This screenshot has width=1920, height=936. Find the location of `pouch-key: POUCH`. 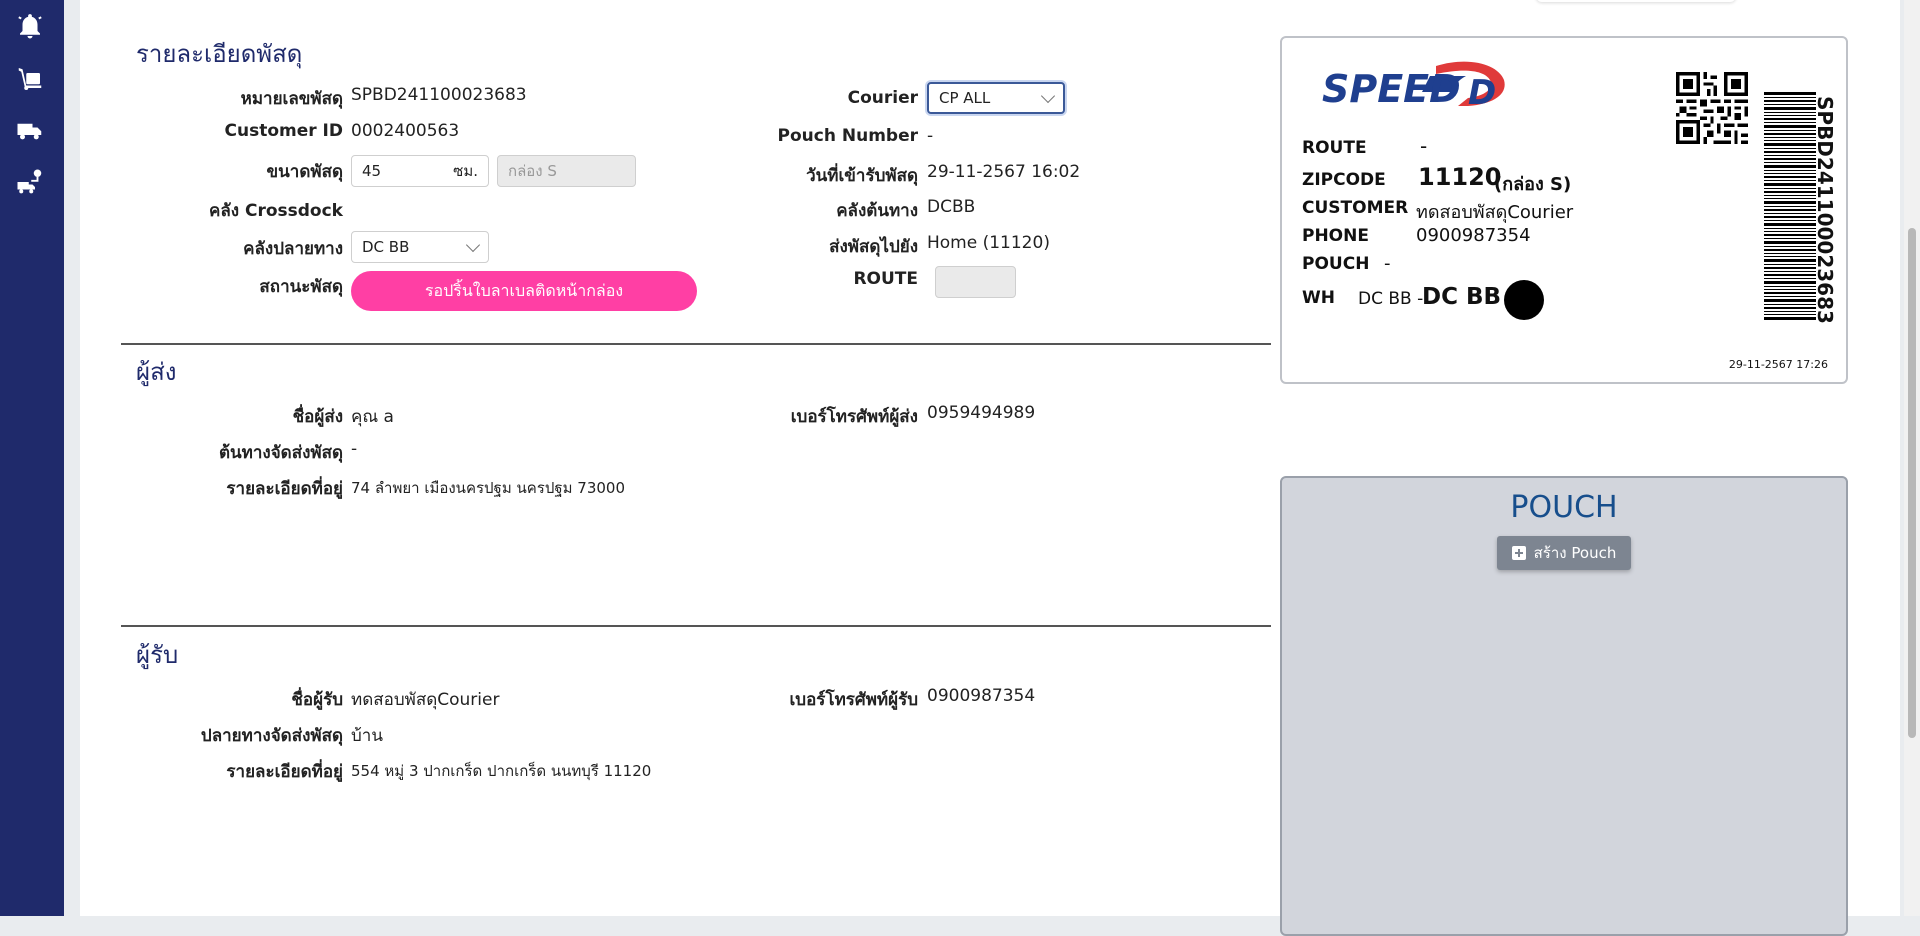

pouch-key: POUCH is located at coordinates (1336, 264).